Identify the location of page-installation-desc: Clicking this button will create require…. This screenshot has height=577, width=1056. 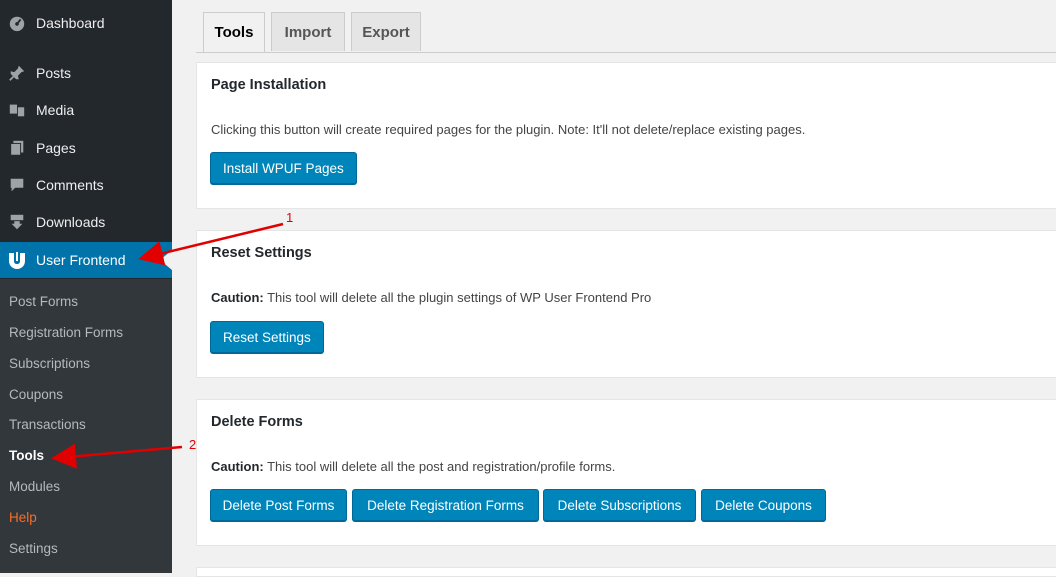
(508, 129).